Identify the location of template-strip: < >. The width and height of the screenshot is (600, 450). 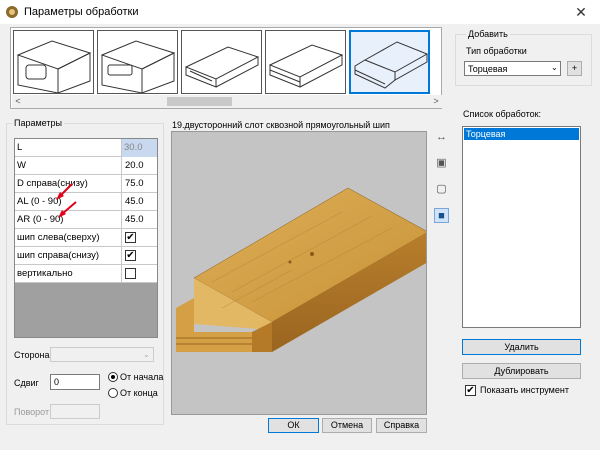
(226, 68).